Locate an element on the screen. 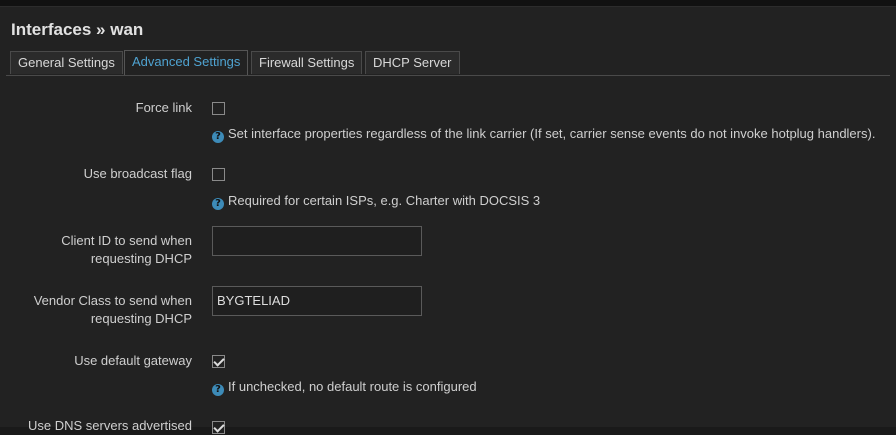  broadcast-flag-checkbox is located at coordinates (218, 174).